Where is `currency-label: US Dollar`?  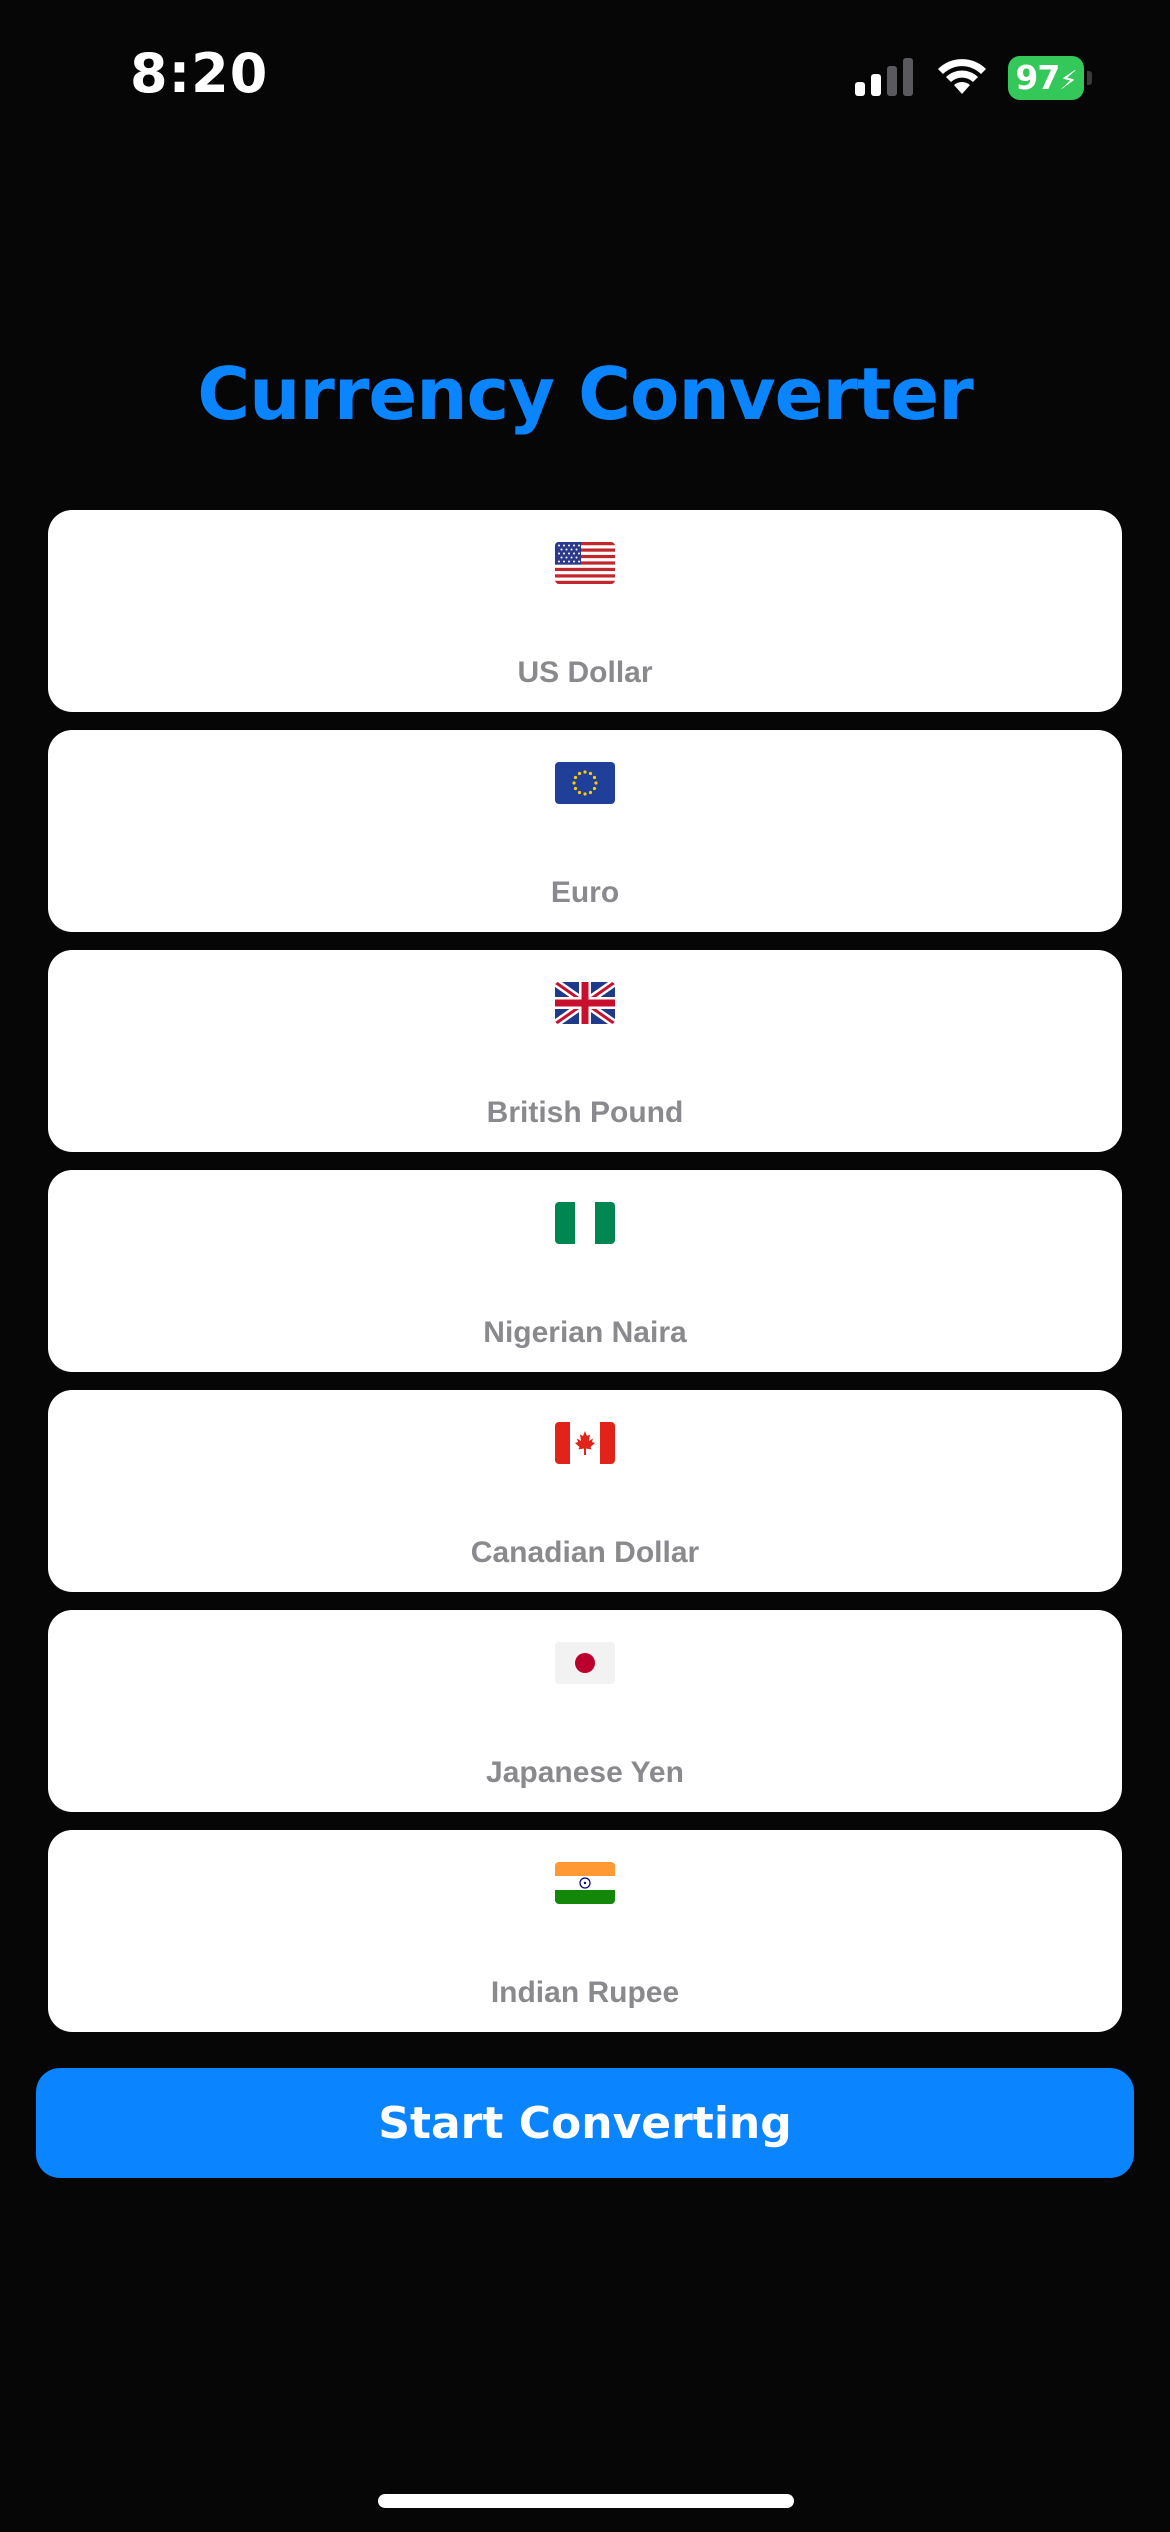
currency-label: US Dollar is located at coordinates (585, 672).